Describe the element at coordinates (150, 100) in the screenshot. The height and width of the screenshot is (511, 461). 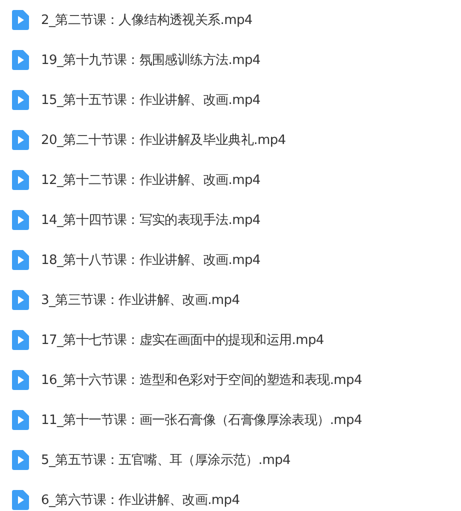
I see `file-name: 15_第十五节课：作业讲解、改画.mp4` at that location.